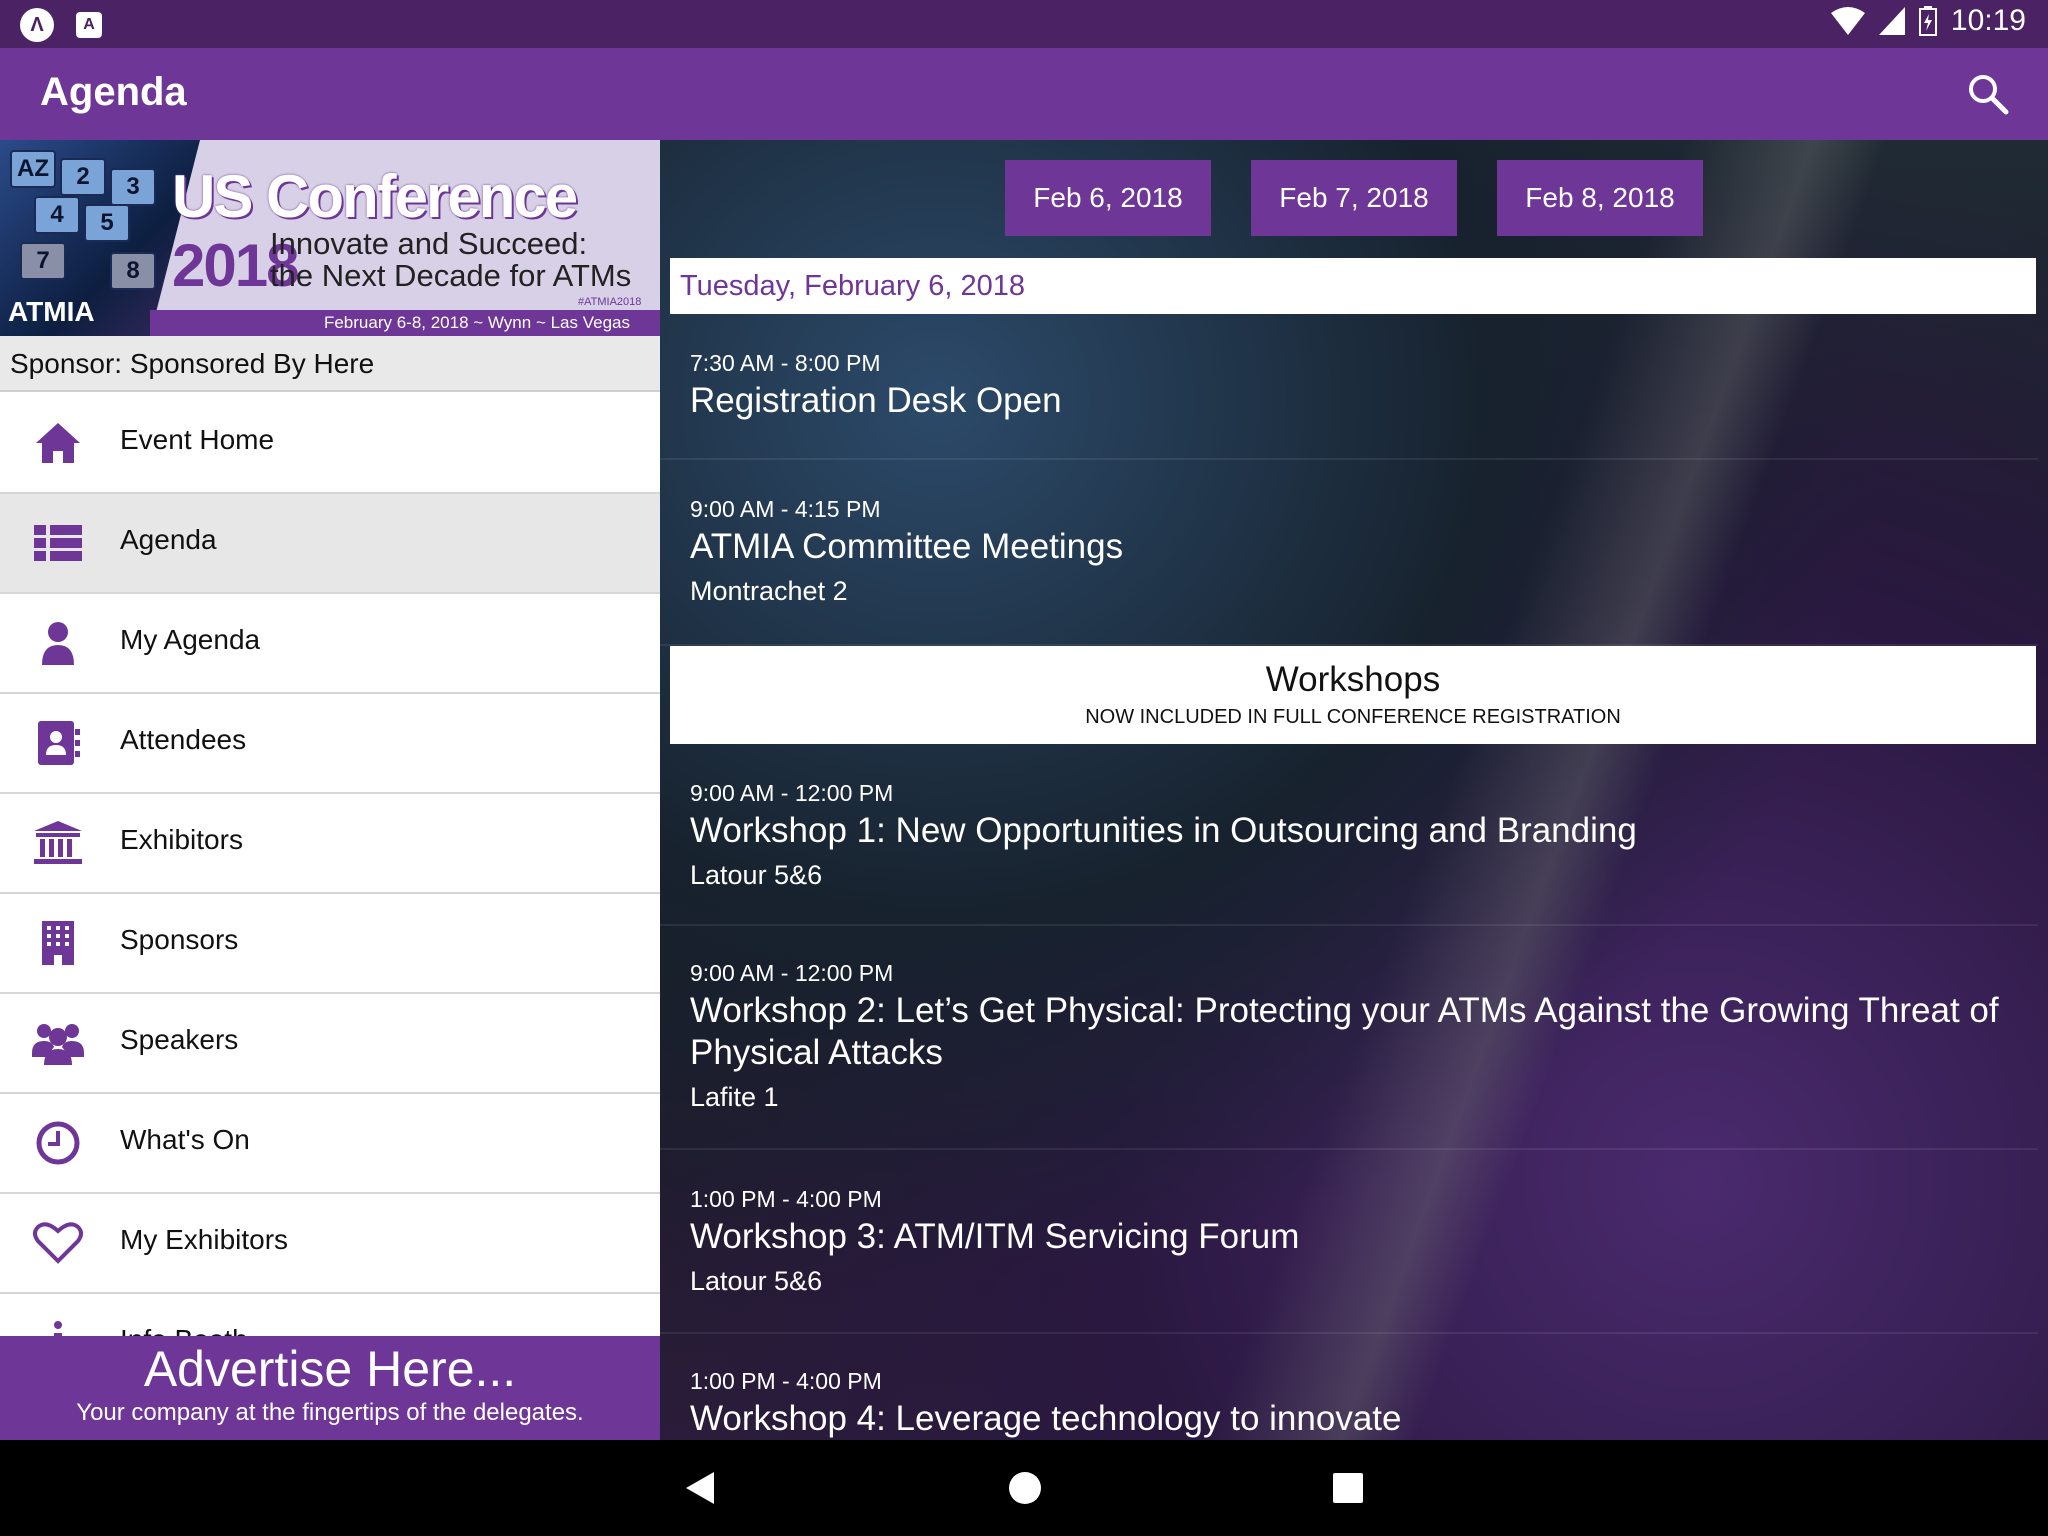 Image resolution: width=2048 pixels, height=1536 pixels. I want to click on menu-label: Agenda, so click(168, 539).